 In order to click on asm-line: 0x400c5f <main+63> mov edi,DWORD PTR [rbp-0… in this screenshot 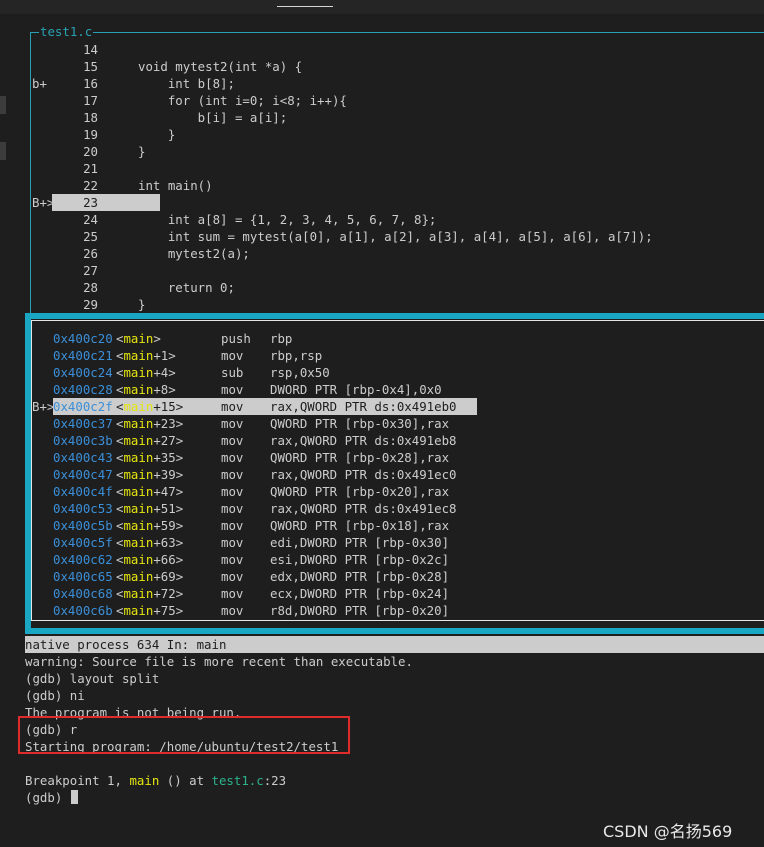, I will do `click(391, 542)`.